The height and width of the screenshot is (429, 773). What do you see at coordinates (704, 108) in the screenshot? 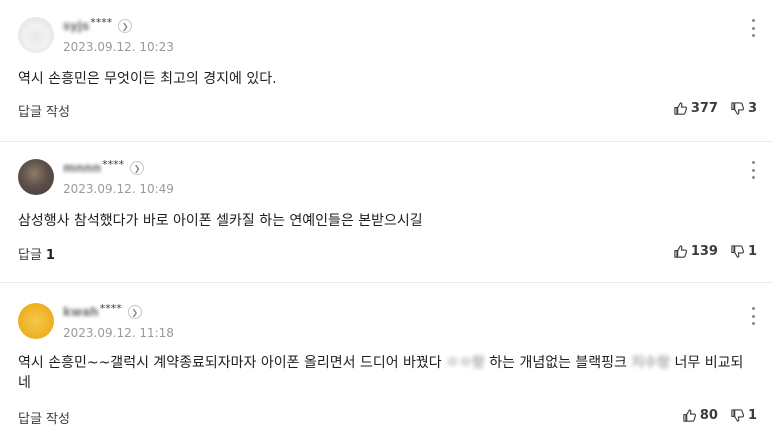
I see `like-count: 377` at bounding box center [704, 108].